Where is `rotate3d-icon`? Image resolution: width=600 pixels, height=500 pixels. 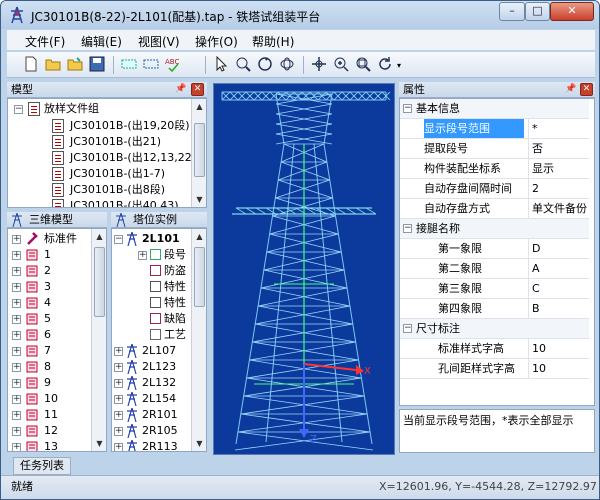
rotate3d-icon is located at coordinates (287, 64).